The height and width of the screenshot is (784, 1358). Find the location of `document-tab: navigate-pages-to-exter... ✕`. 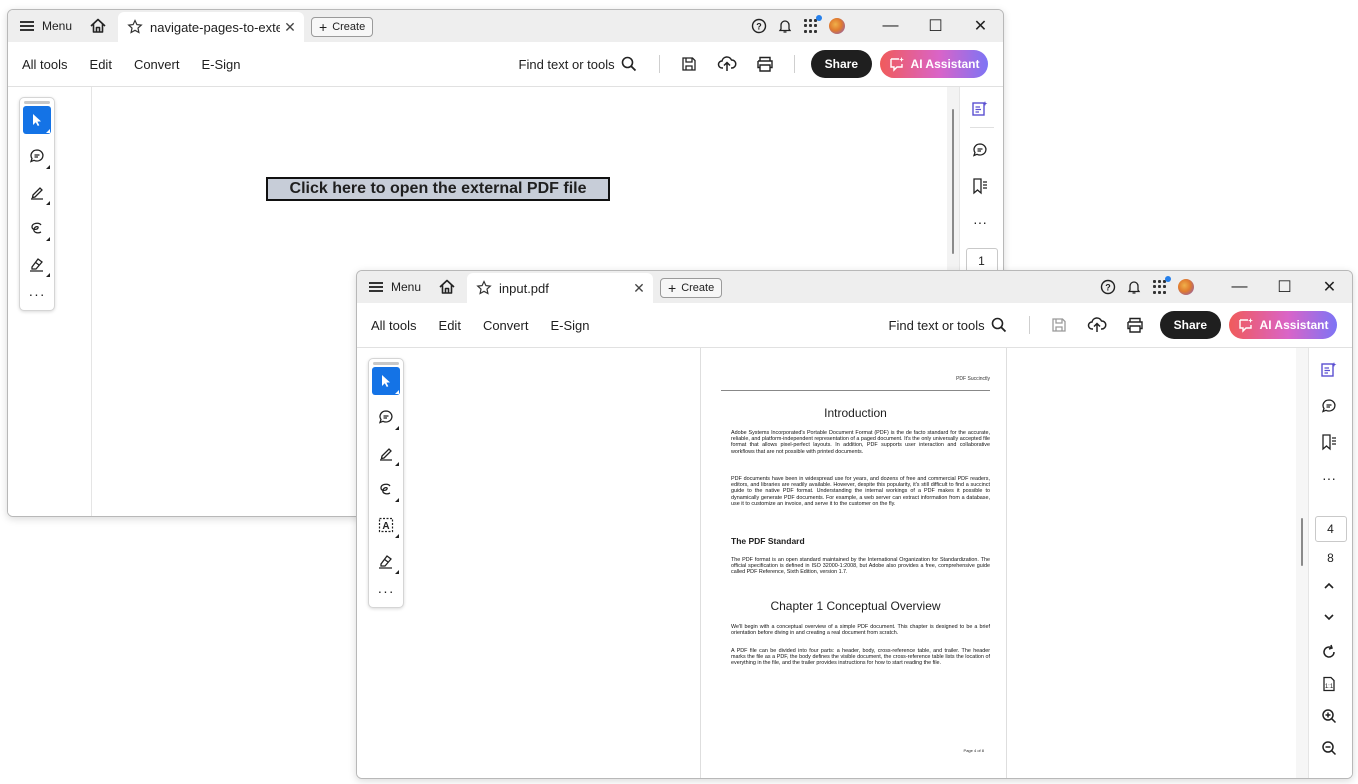

document-tab: navigate-pages-to-exter... ✕ is located at coordinates (211, 27).